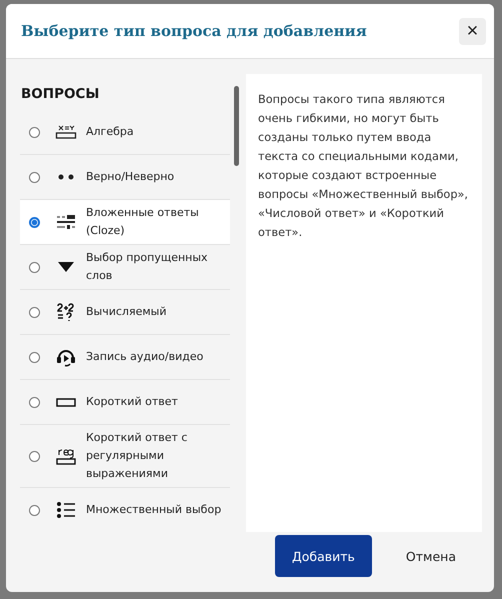  I want to click on question-type-option: Короткий ответ с регулярными выражениями, so click(125, 456).